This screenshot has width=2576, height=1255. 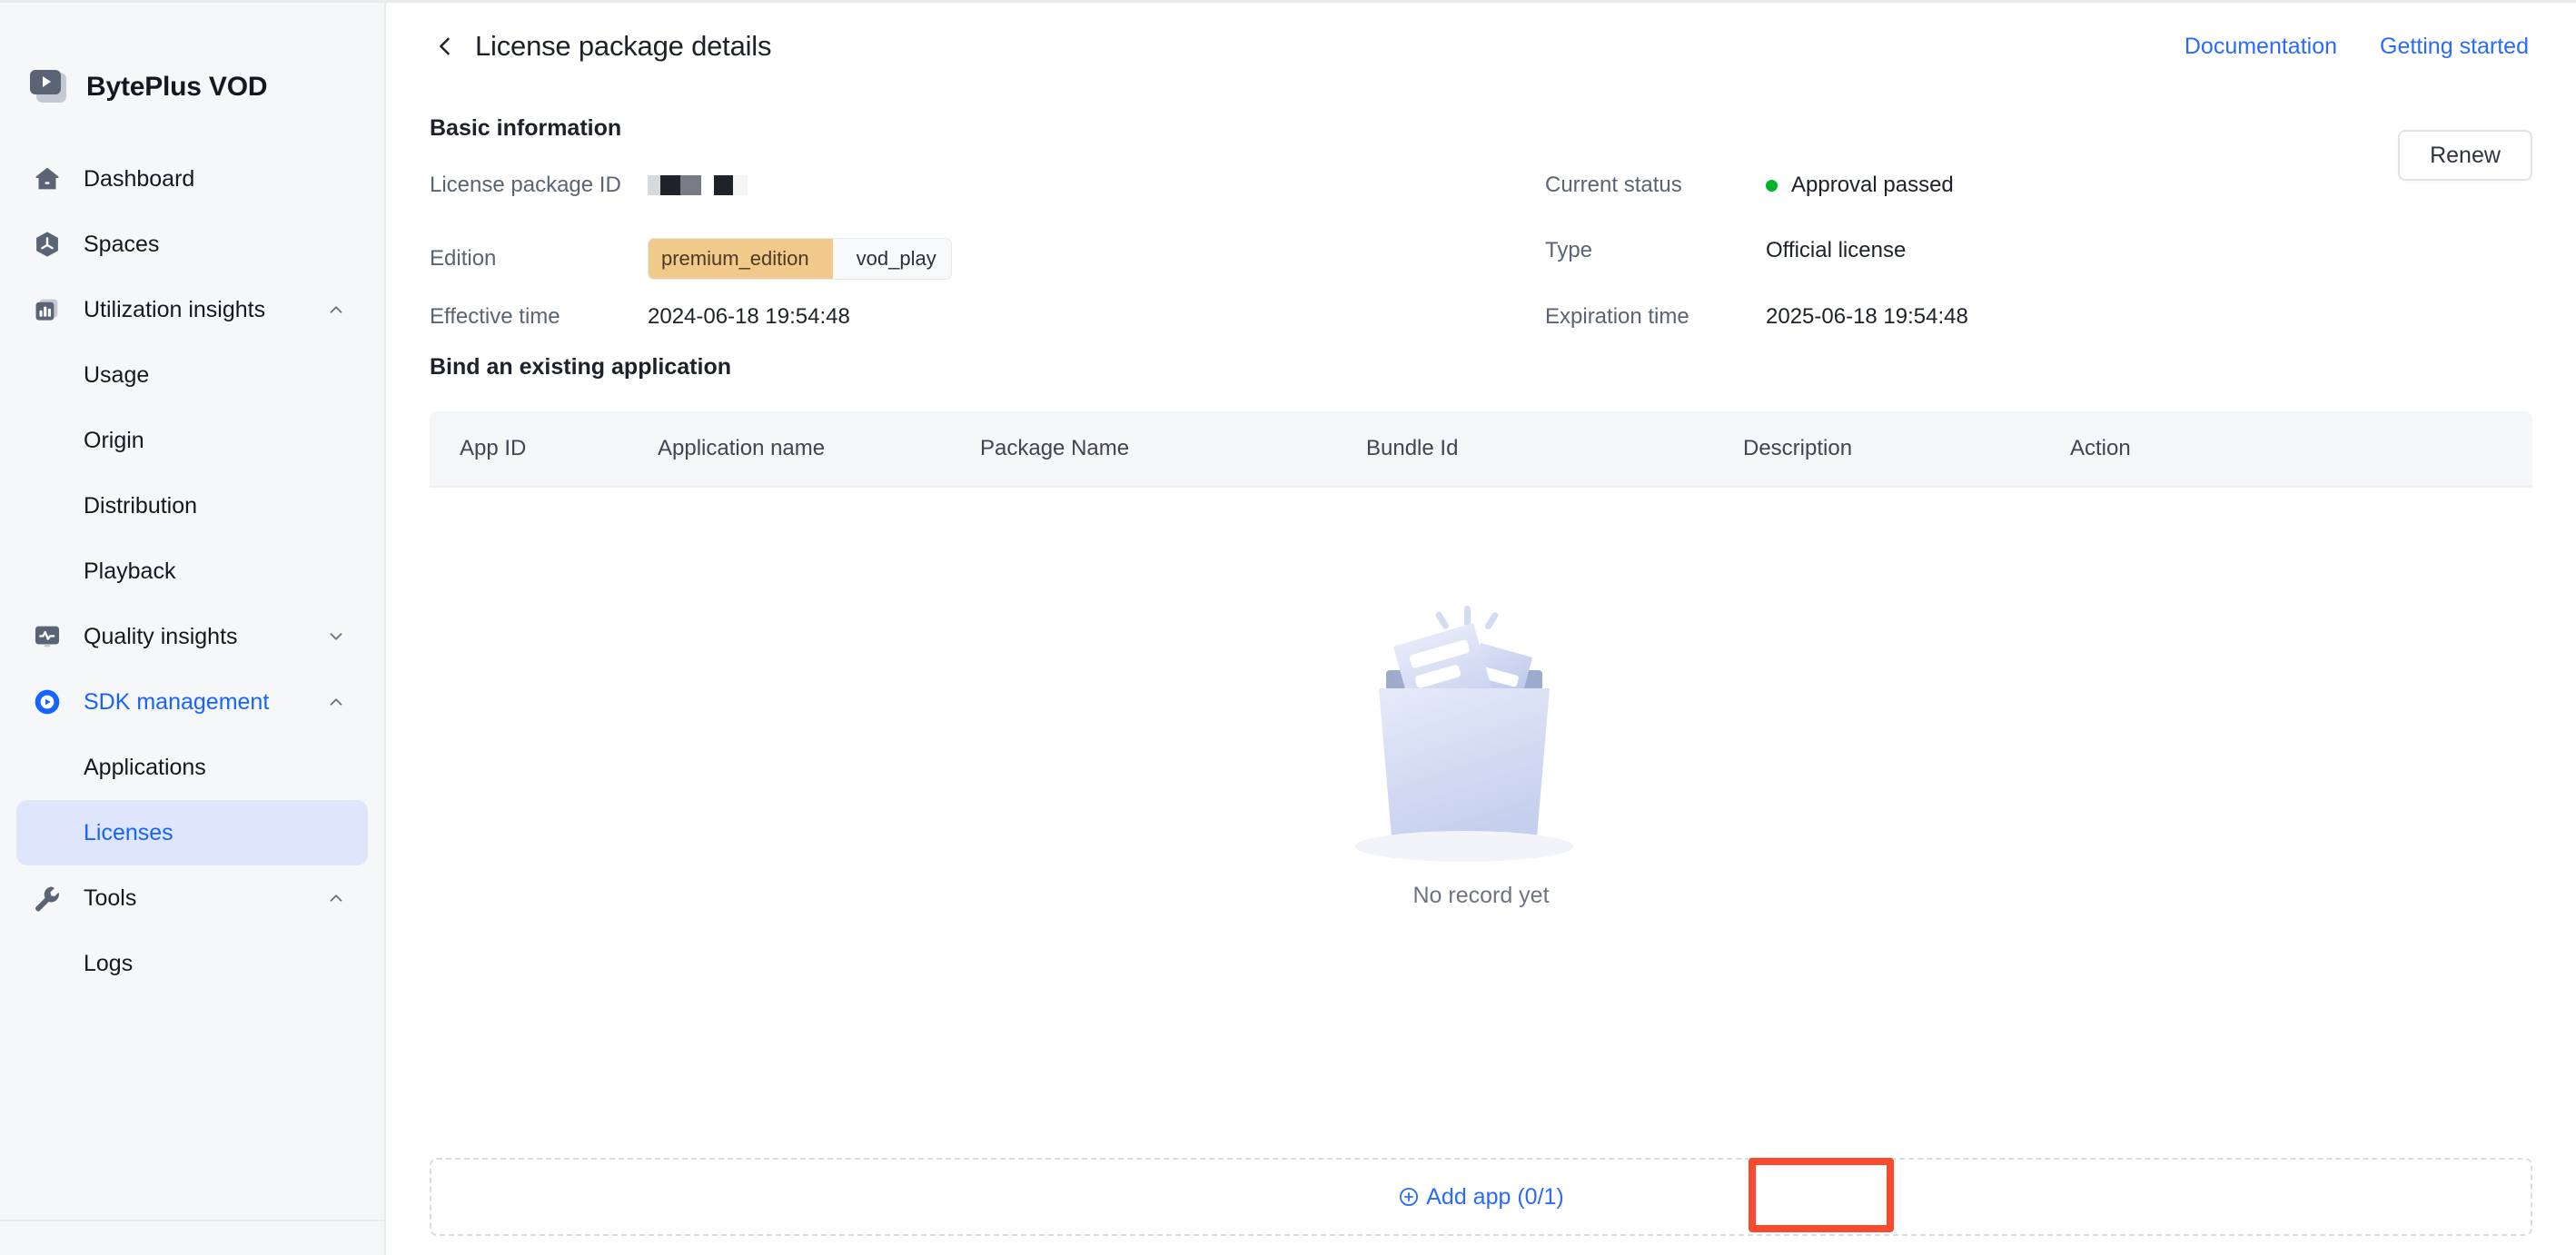 I want to click on sidebar-item-label: Dashboard, so click(x=139, y=178).